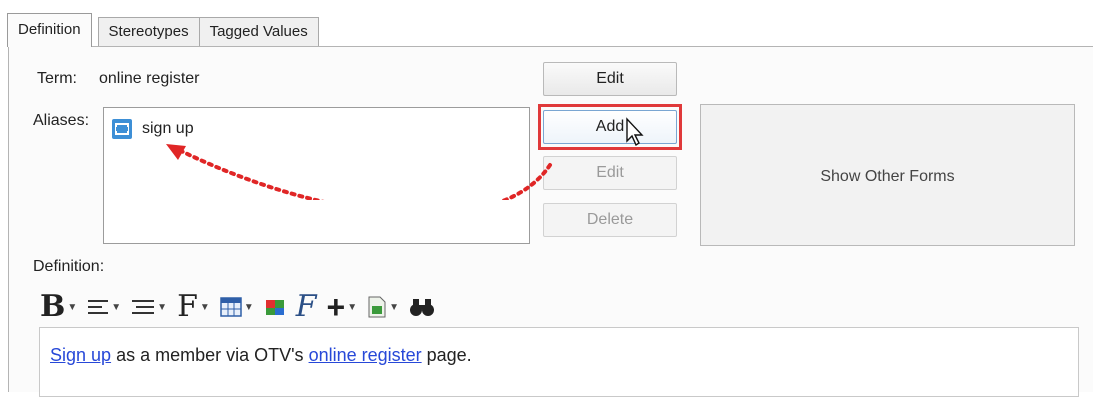 The width and height of the screenshot is (1093, 397). Describe the element at coordinates (53, 306) in the screenshot. I see `bold-icon: B` at that location.